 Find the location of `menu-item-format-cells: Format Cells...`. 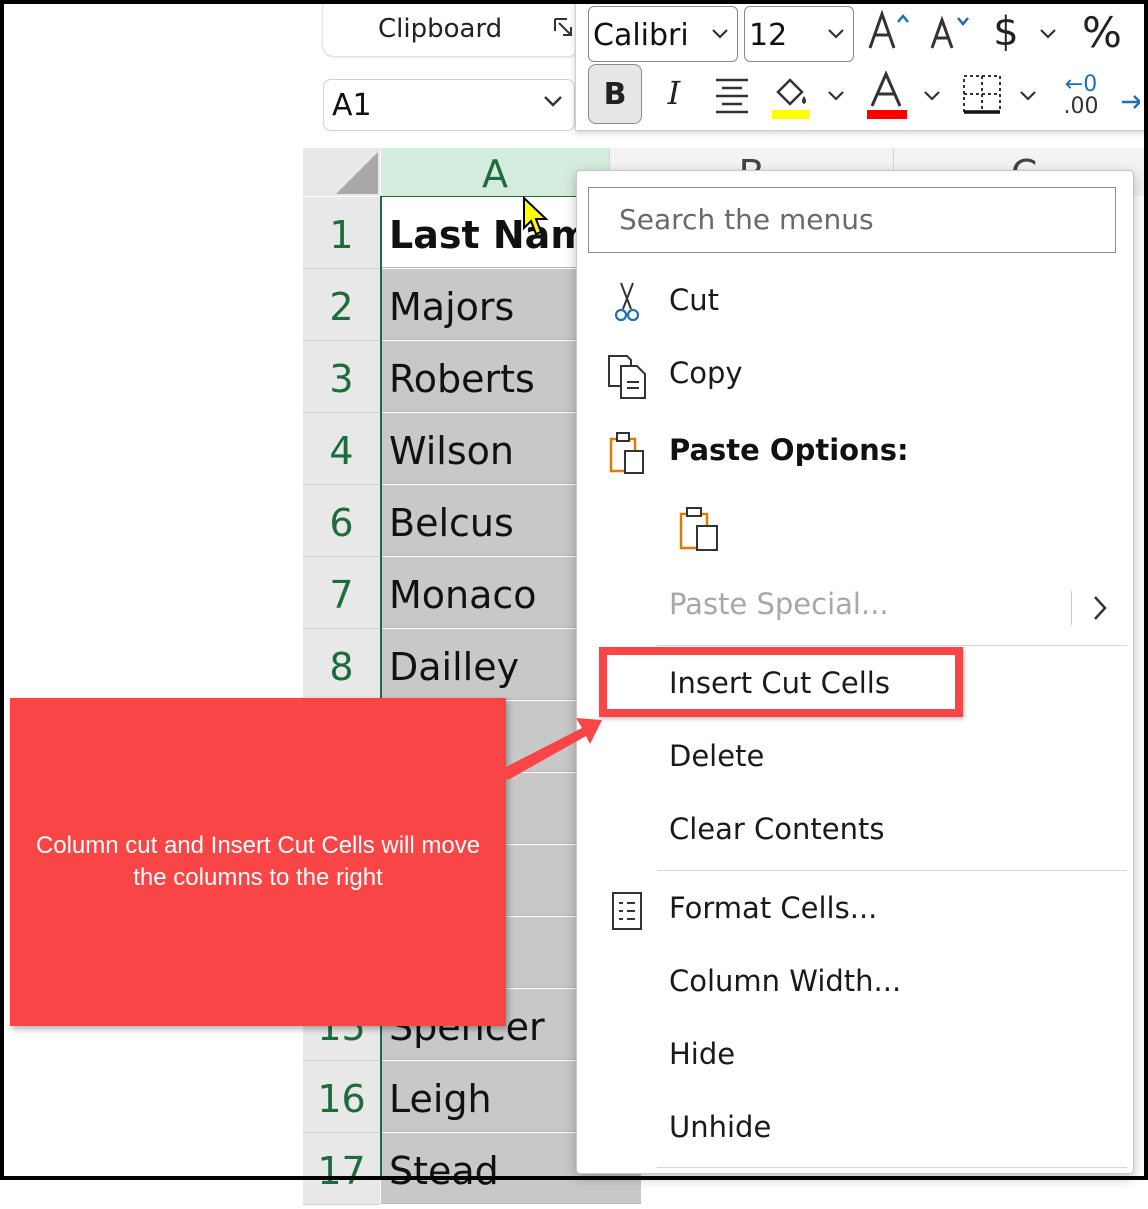

menu-item-format-cells: Format Cells... is located at coordinates (855, 912).